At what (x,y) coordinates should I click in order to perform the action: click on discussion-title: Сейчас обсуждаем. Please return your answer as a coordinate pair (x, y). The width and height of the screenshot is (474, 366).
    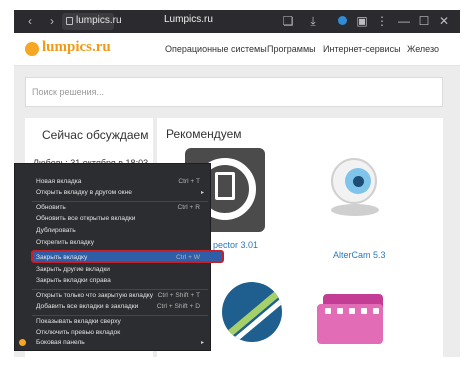
    Looking at the image, I should click on (95, 135).